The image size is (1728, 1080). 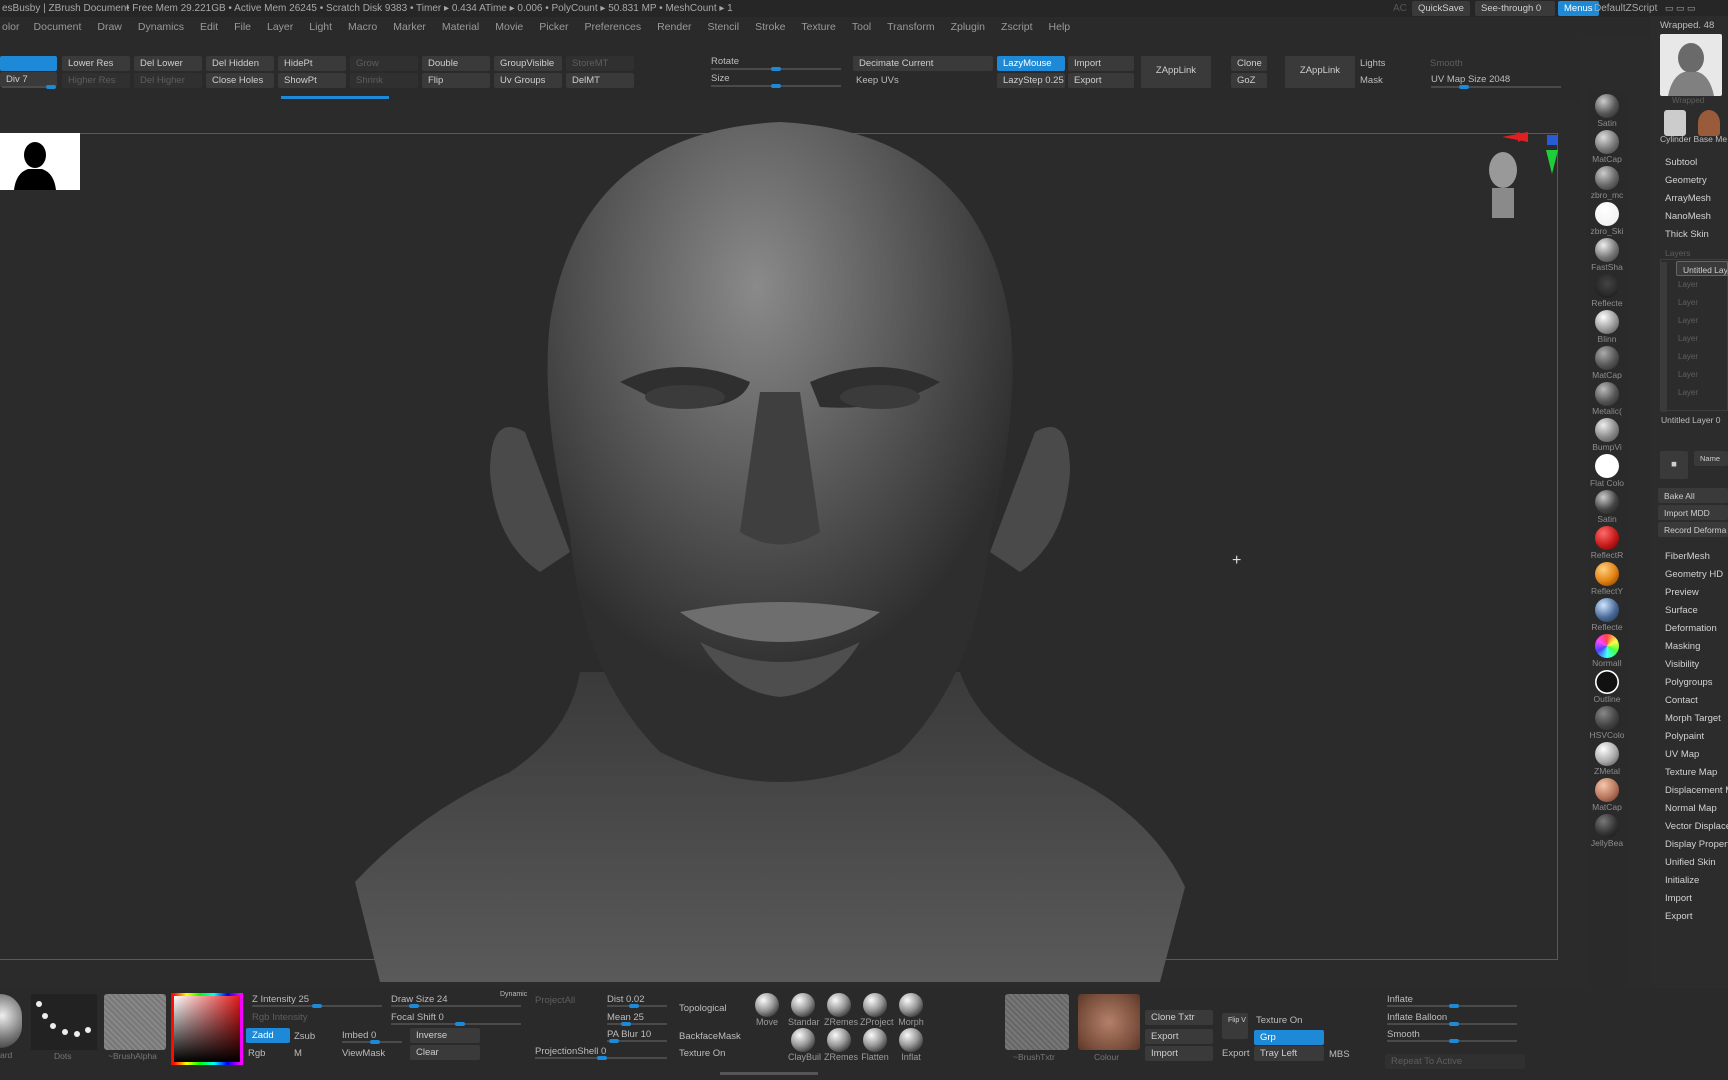 I want to click on flip-v-icon: Flip V, so click(x=1235, y=1026).